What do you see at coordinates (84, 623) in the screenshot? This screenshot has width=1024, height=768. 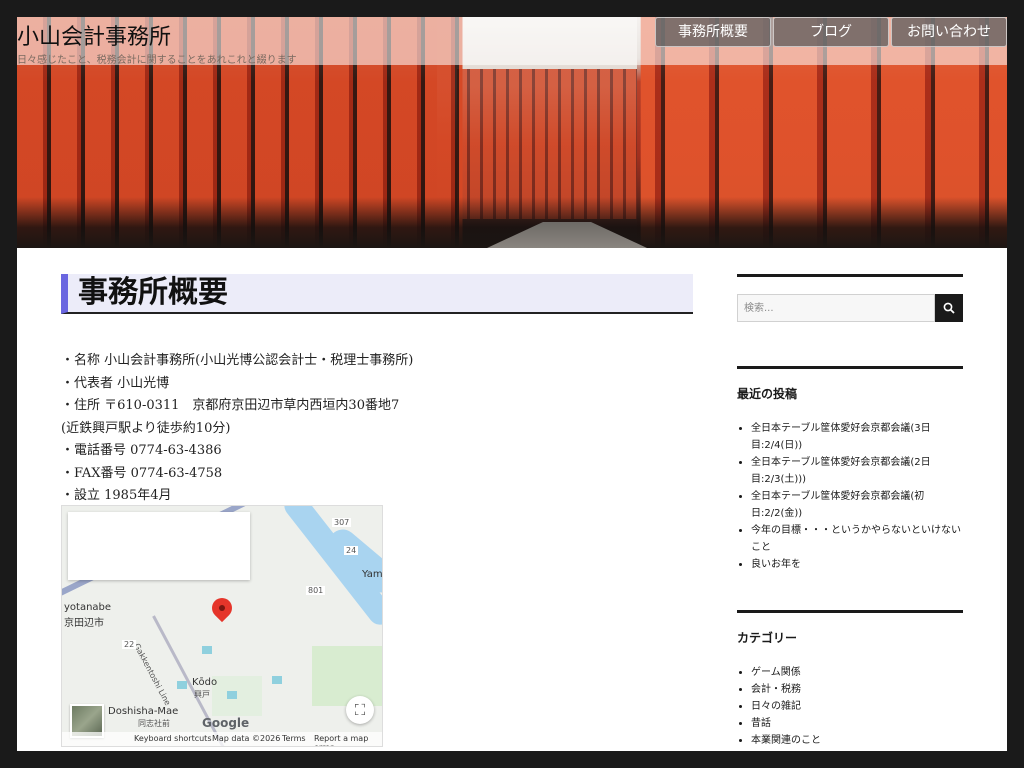 I see `map-label: 京田辺市` at bounding box center [84, 623].